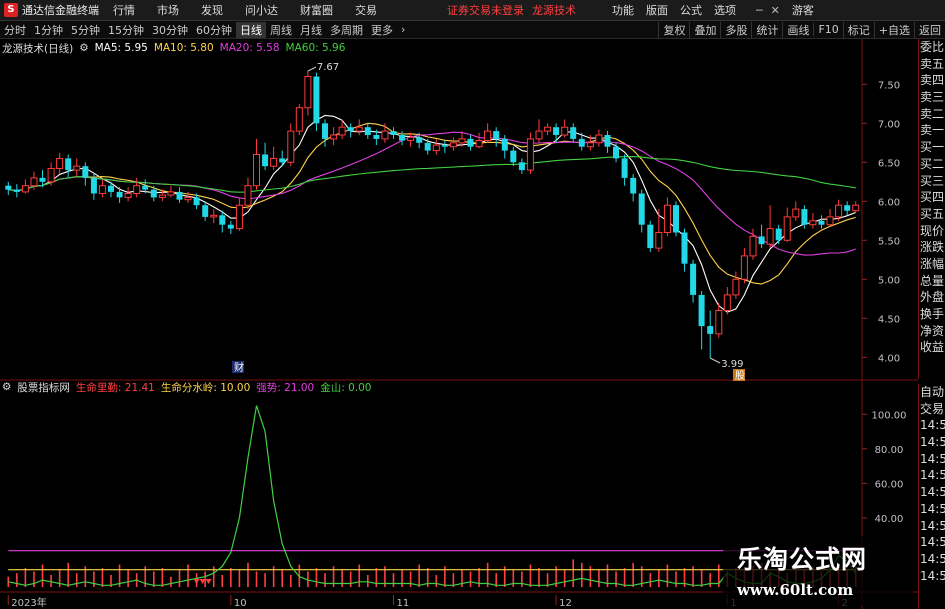  I want to click on add-watchlist-button: +自选, so click(893, 29).